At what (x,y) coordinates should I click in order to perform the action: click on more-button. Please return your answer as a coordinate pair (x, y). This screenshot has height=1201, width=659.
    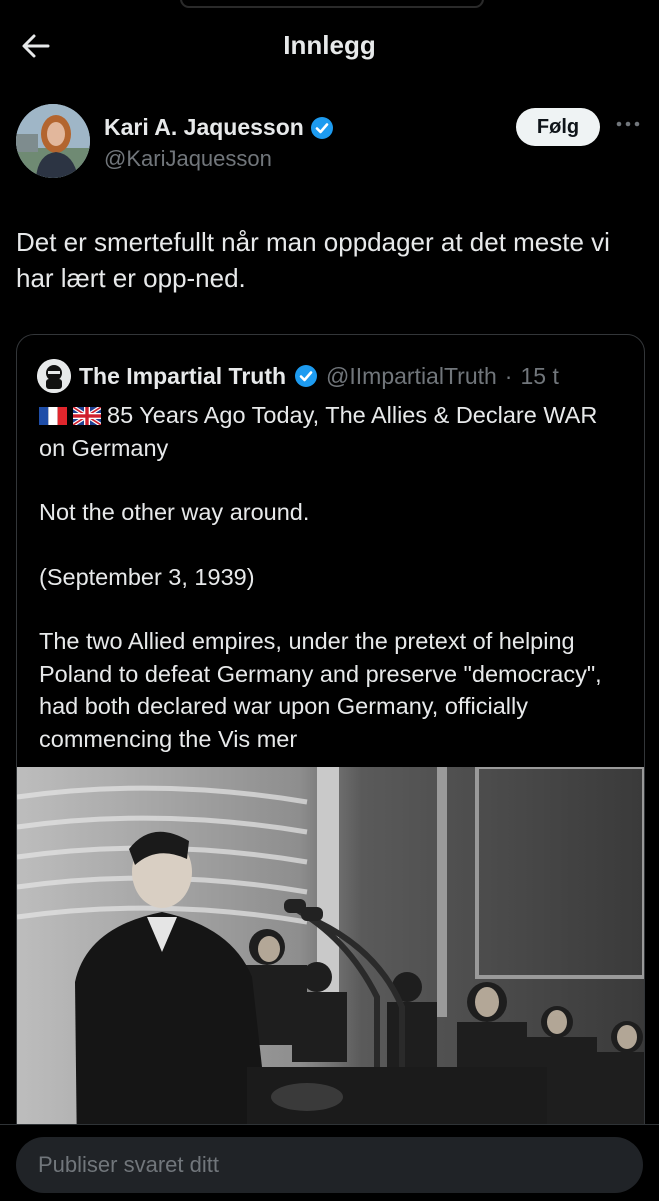
    Looking at the image, I should click on (628, 124).